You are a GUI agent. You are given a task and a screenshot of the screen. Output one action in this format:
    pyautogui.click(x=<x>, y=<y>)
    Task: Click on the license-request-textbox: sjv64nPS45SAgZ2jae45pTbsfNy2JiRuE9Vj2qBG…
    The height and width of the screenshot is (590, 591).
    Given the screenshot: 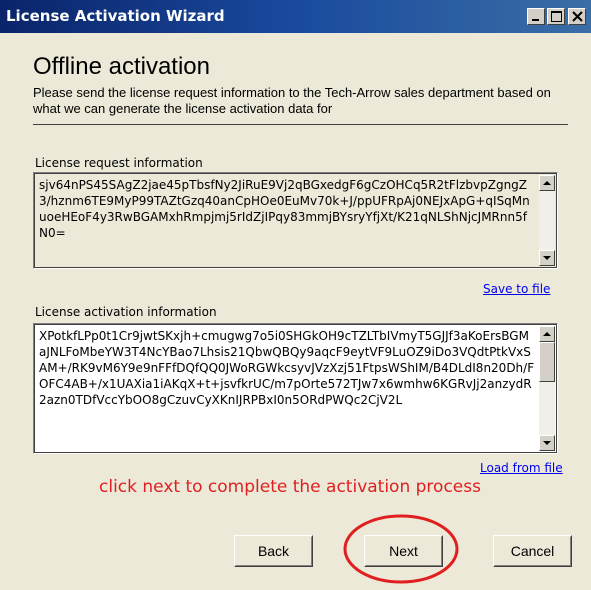 What is the action you would take?
    pyautogui.click(x=295, y=220)
    